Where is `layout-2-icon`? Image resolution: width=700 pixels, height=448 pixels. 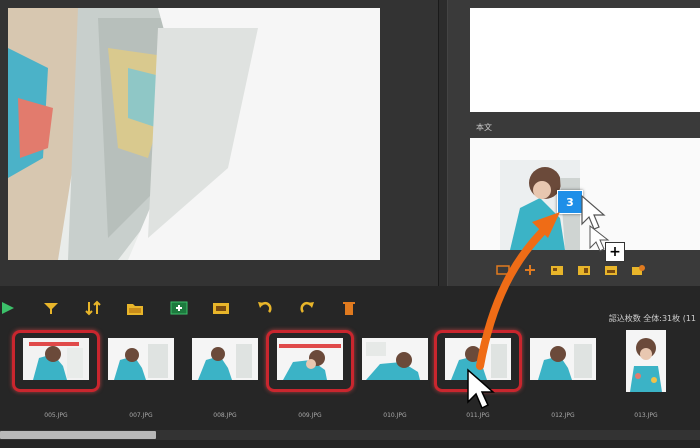
layout-2-icon is located at coordinates (584, 270).